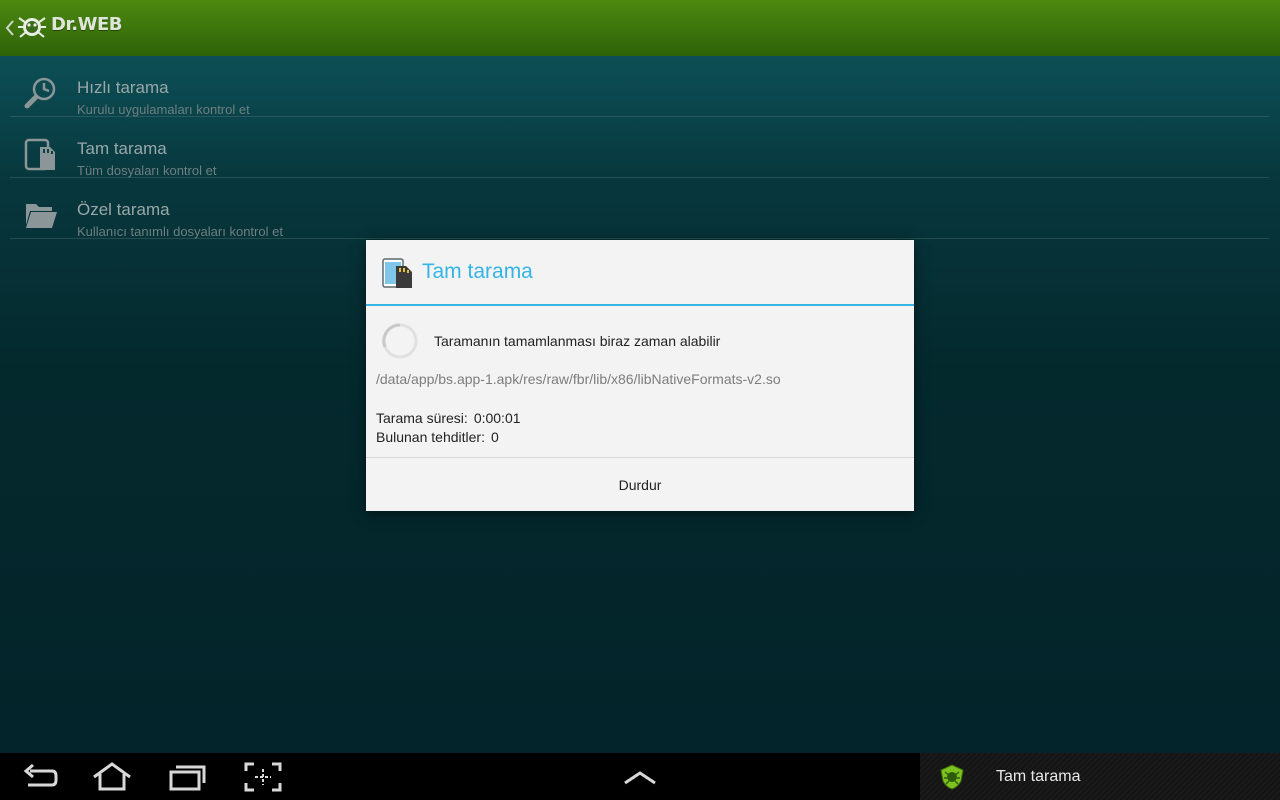 This screenshot has width=1280, height=800. What do you see at coordinates (10, 28) in the screenshot?
I see `up-caret-icon` at bounding box center [10, 28].